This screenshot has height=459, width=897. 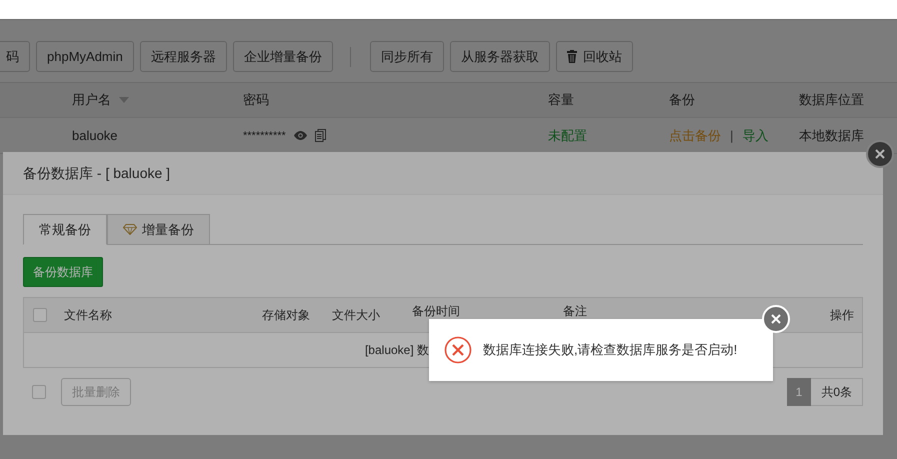 What do you see at coordinates (436, 311) in the screenshot?
I see `column-header: 备份时间` at bounding box center [436, 311].